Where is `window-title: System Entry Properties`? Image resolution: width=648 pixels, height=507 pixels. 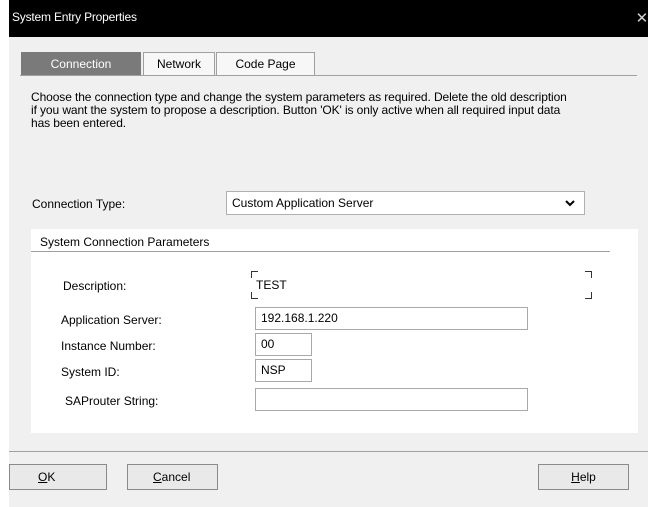 window-title: System Entry Properties is located at coordinates (74, 17).